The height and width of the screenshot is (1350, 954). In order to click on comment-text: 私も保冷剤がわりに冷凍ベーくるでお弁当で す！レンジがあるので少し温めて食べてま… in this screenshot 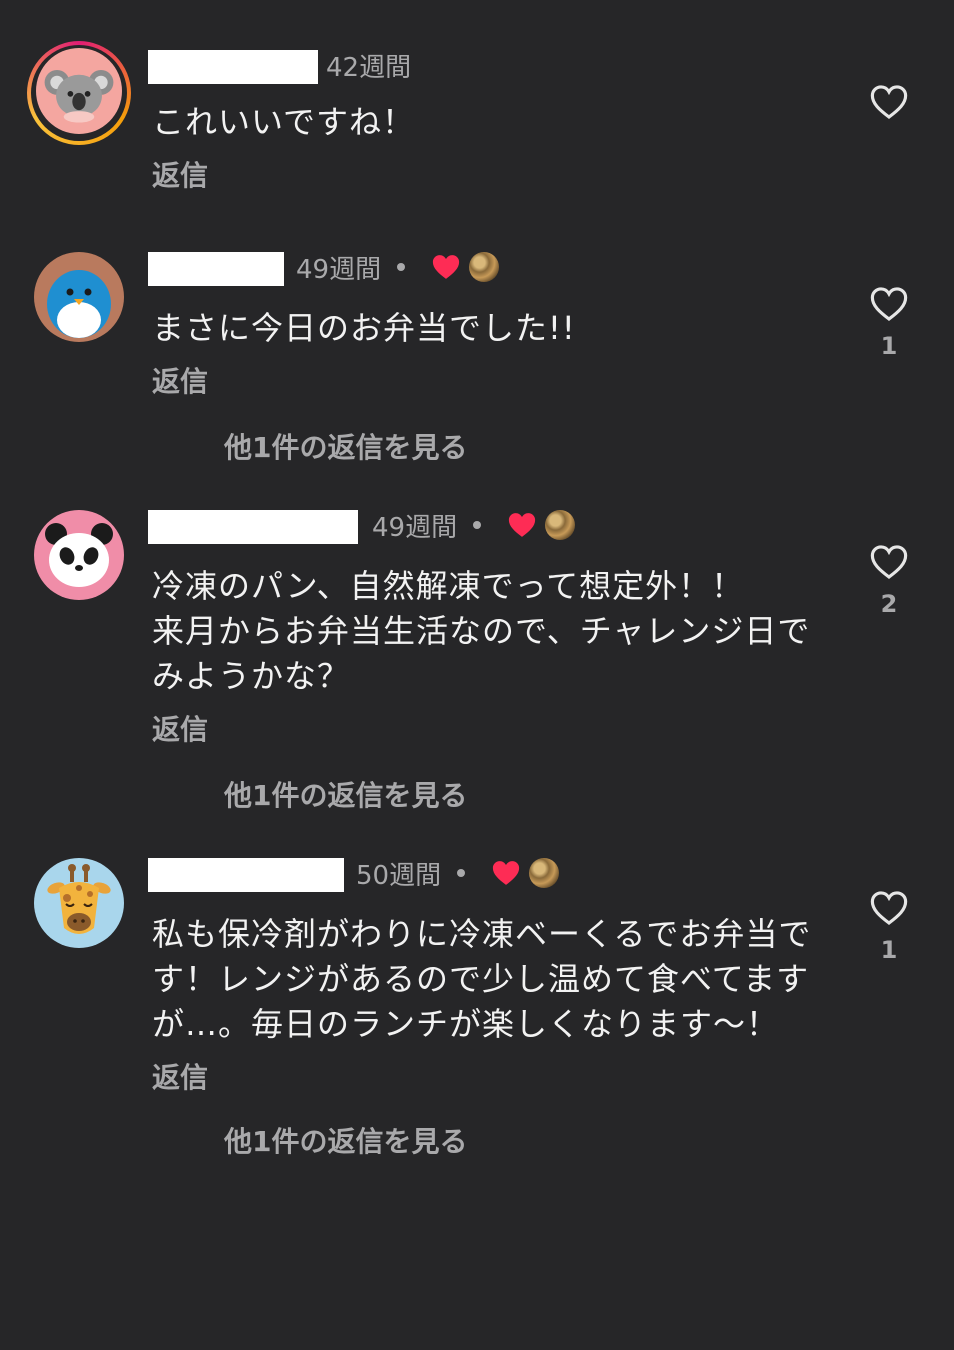, I will do `click(482, 979)`.